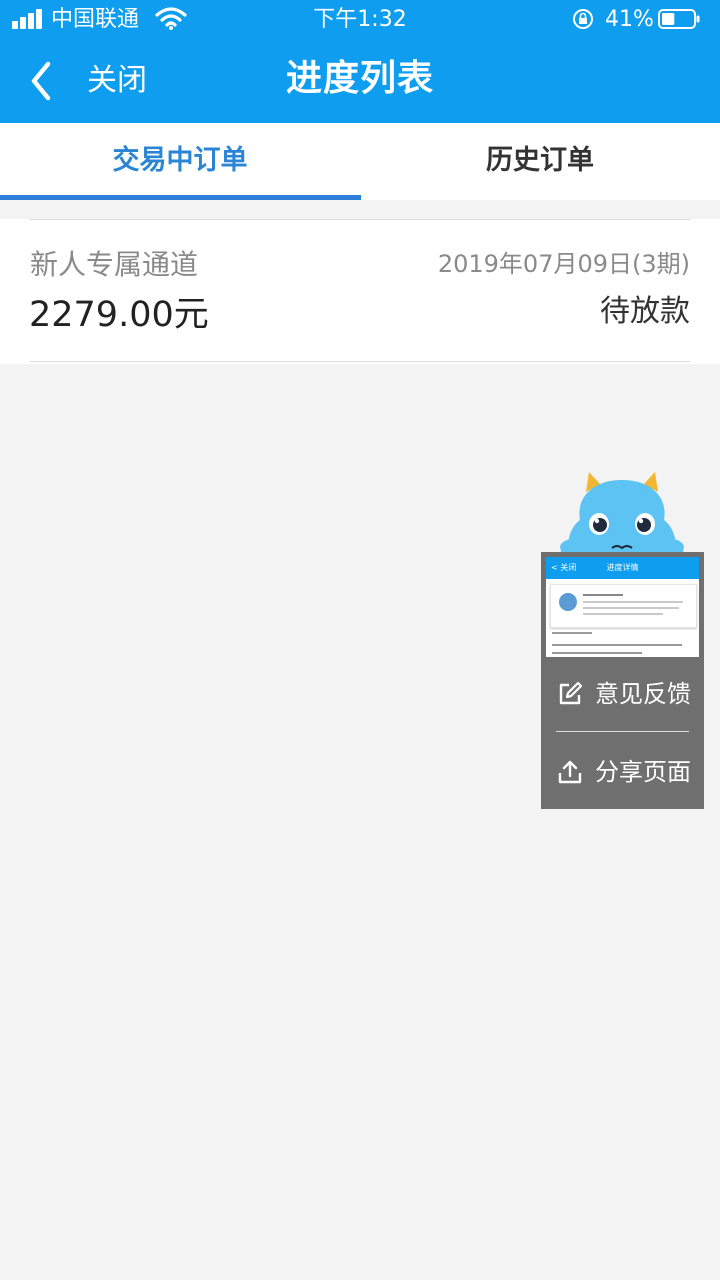 This screenshot has width=720, height=1280. I want to click on page-title: 进度列表, so click(359, 78).